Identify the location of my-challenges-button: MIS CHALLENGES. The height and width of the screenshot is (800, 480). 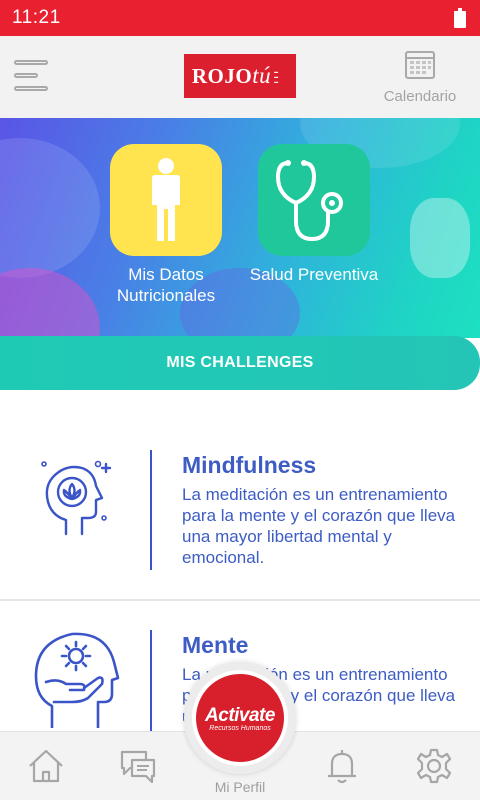
(240, 363).